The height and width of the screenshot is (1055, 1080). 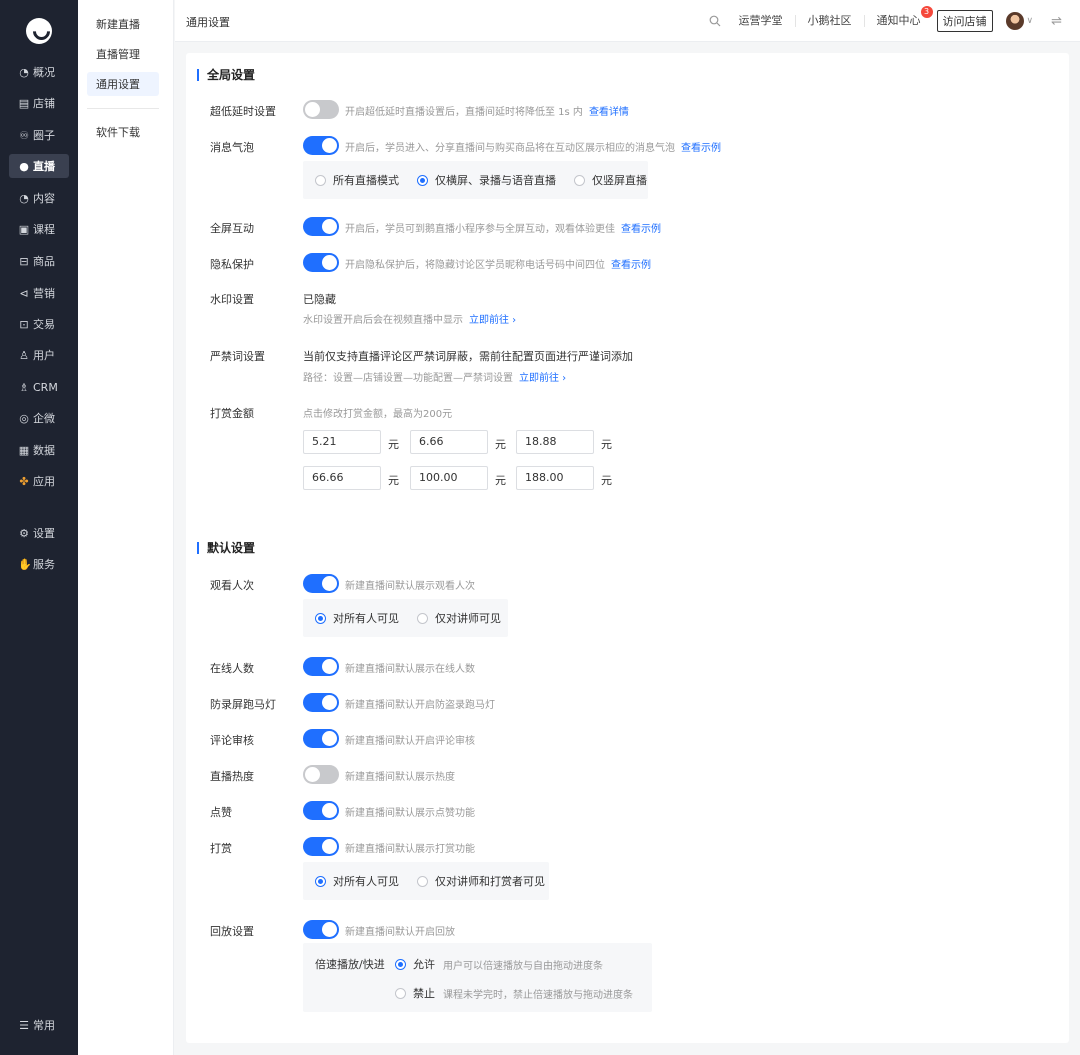 What do you see at coordinates (321, 810) in the screenshot?
I see `like-toggle` at bounding box center [321, 810].